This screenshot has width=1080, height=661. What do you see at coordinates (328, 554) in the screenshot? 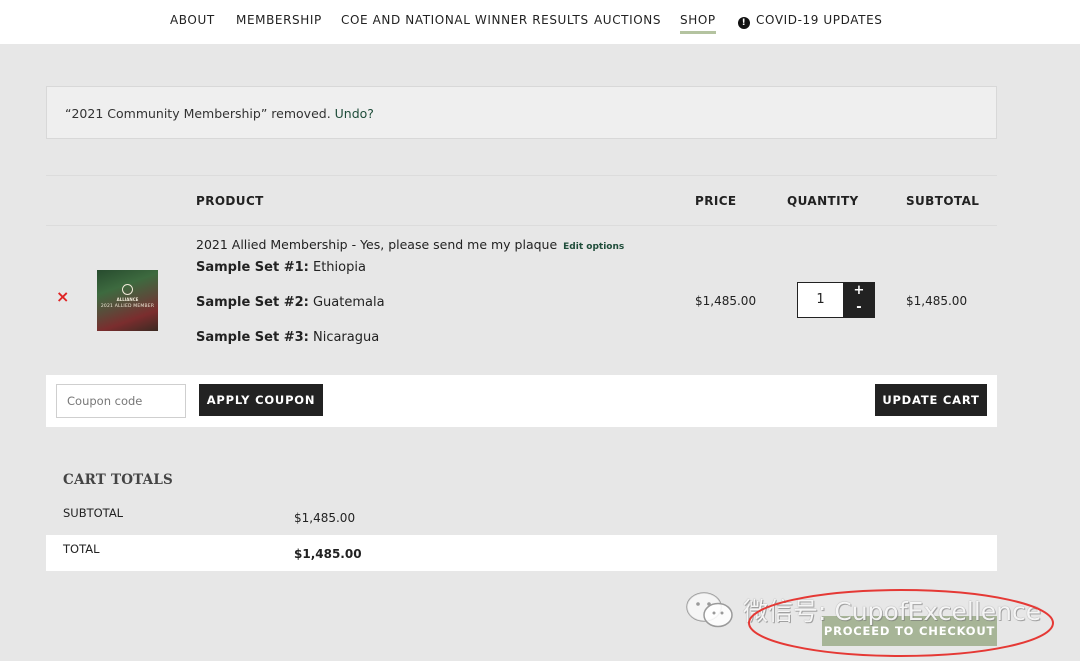
I see `totals-total-value: $1,485.00` at bounding box center [328, 554].